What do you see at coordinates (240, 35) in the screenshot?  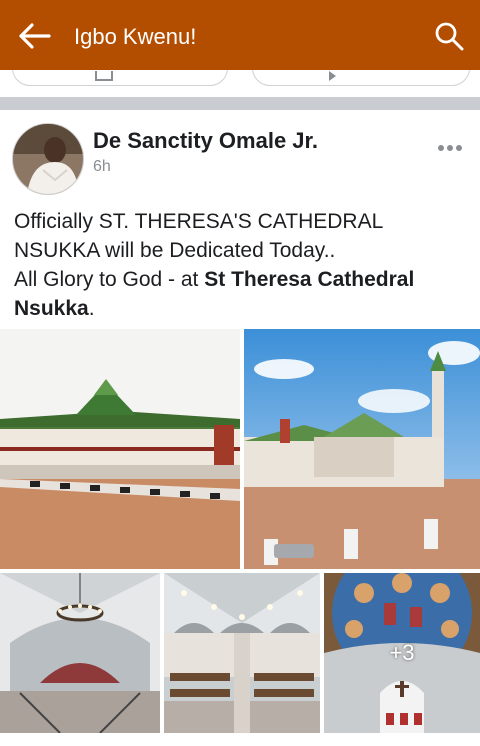 I see `app-header: Igbo Kwenu!` at bounding box center [240, 35].